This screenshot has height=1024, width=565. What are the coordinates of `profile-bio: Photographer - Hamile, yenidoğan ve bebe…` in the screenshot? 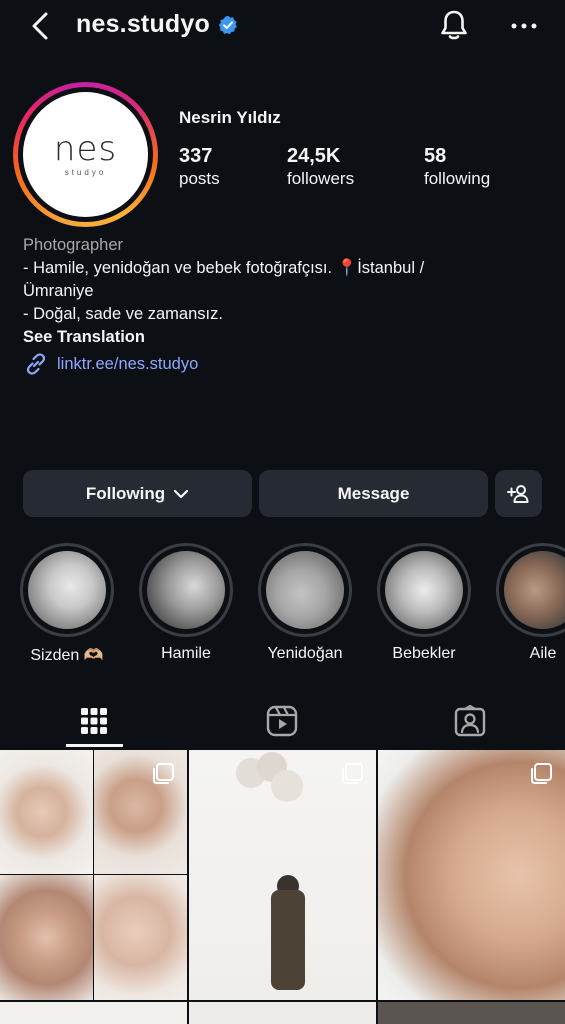 It's located at (283, 305).